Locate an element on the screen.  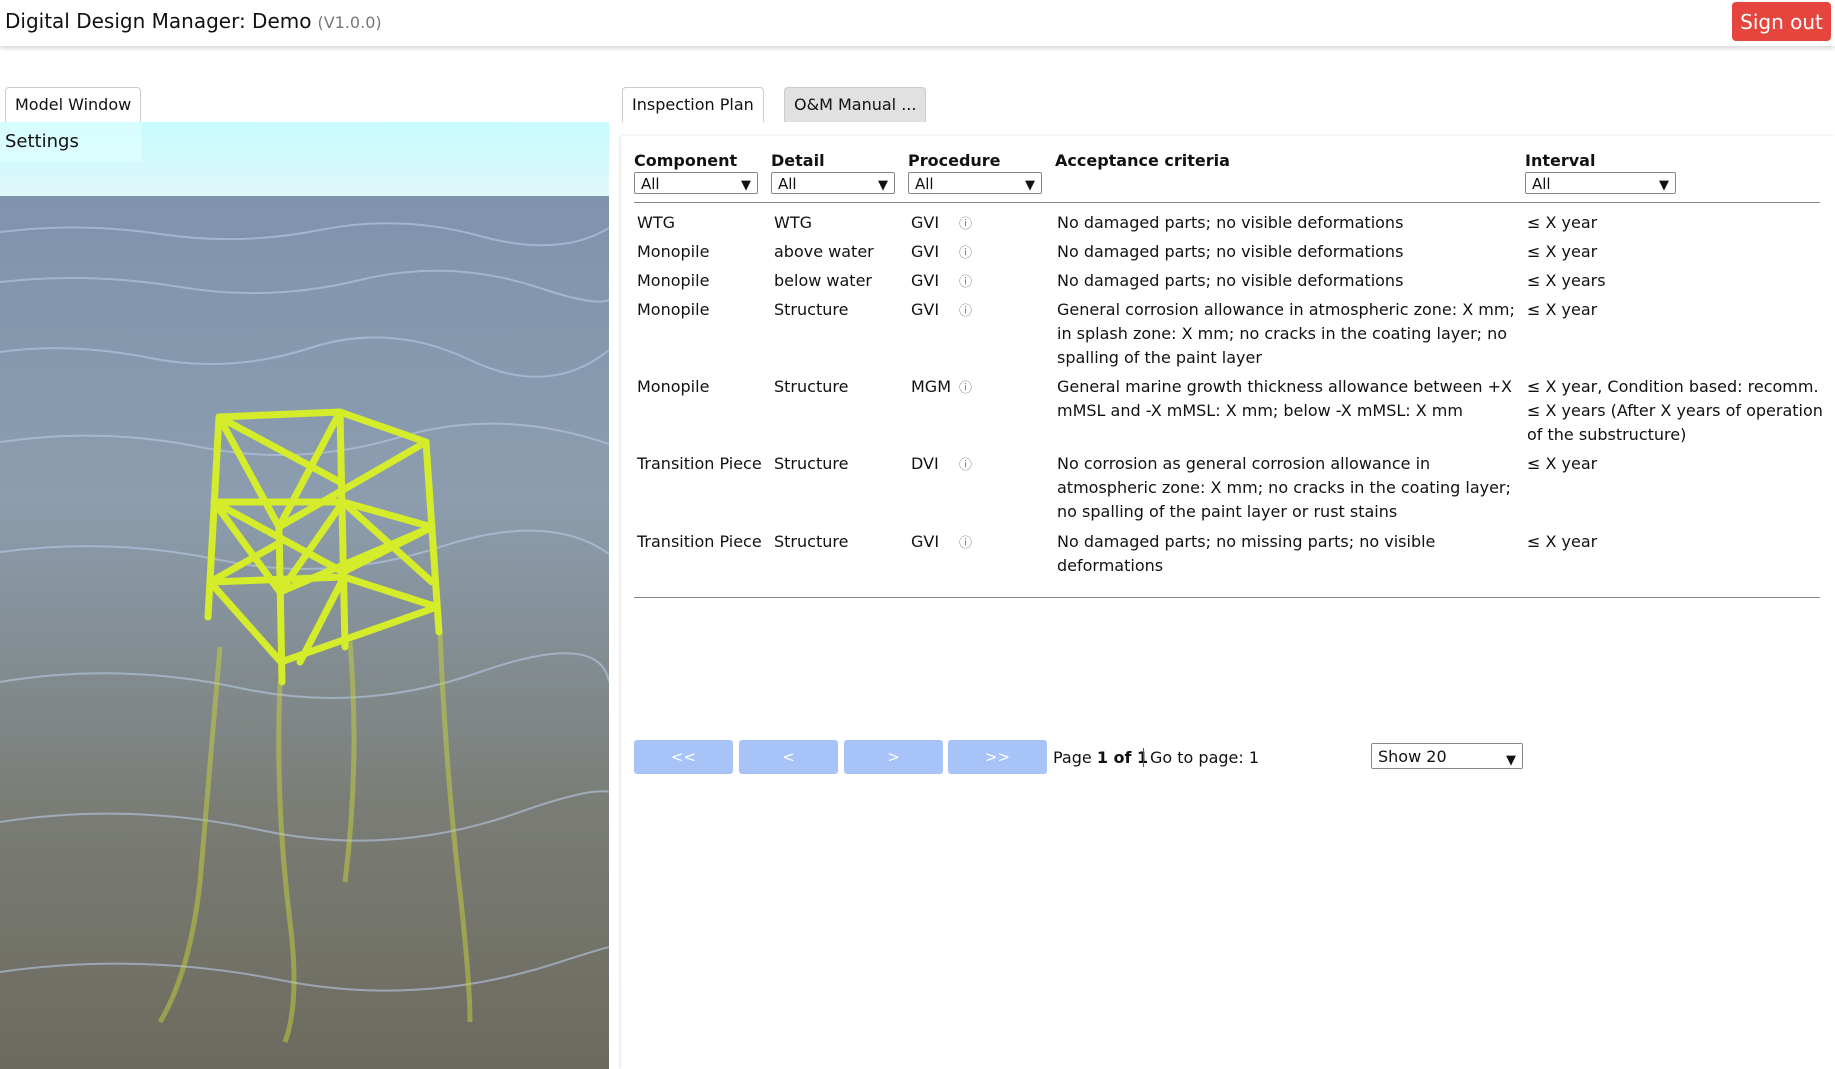
filter-detail: All ▼ is located at coordinates (833, 183).